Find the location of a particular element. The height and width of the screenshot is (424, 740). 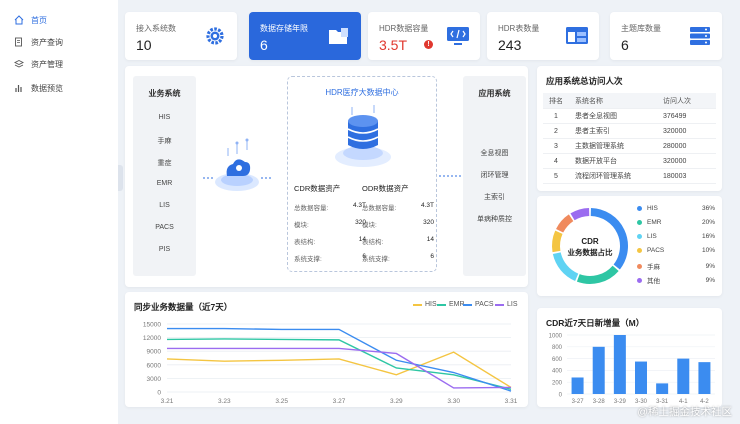

legend-pct: 36% is located at coordinates (708, 208).